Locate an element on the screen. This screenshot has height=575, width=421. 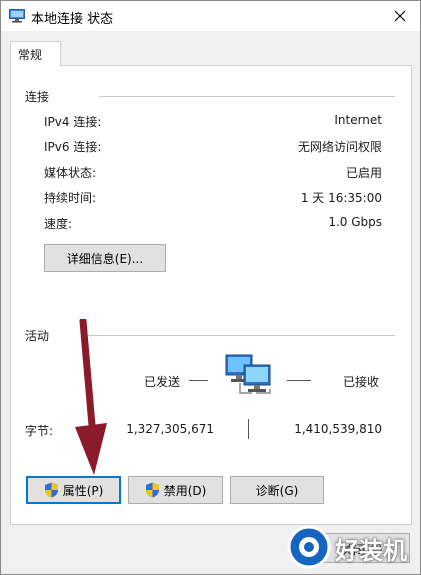
watermark-text: 好装机 is located at coordinates (371, 551).